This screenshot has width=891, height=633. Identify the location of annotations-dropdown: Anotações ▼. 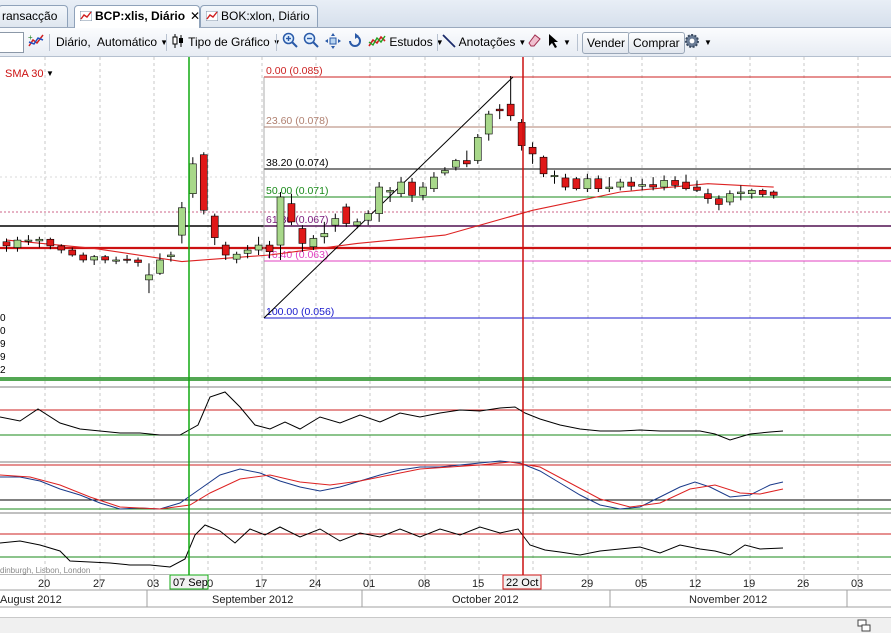
(484, 42).